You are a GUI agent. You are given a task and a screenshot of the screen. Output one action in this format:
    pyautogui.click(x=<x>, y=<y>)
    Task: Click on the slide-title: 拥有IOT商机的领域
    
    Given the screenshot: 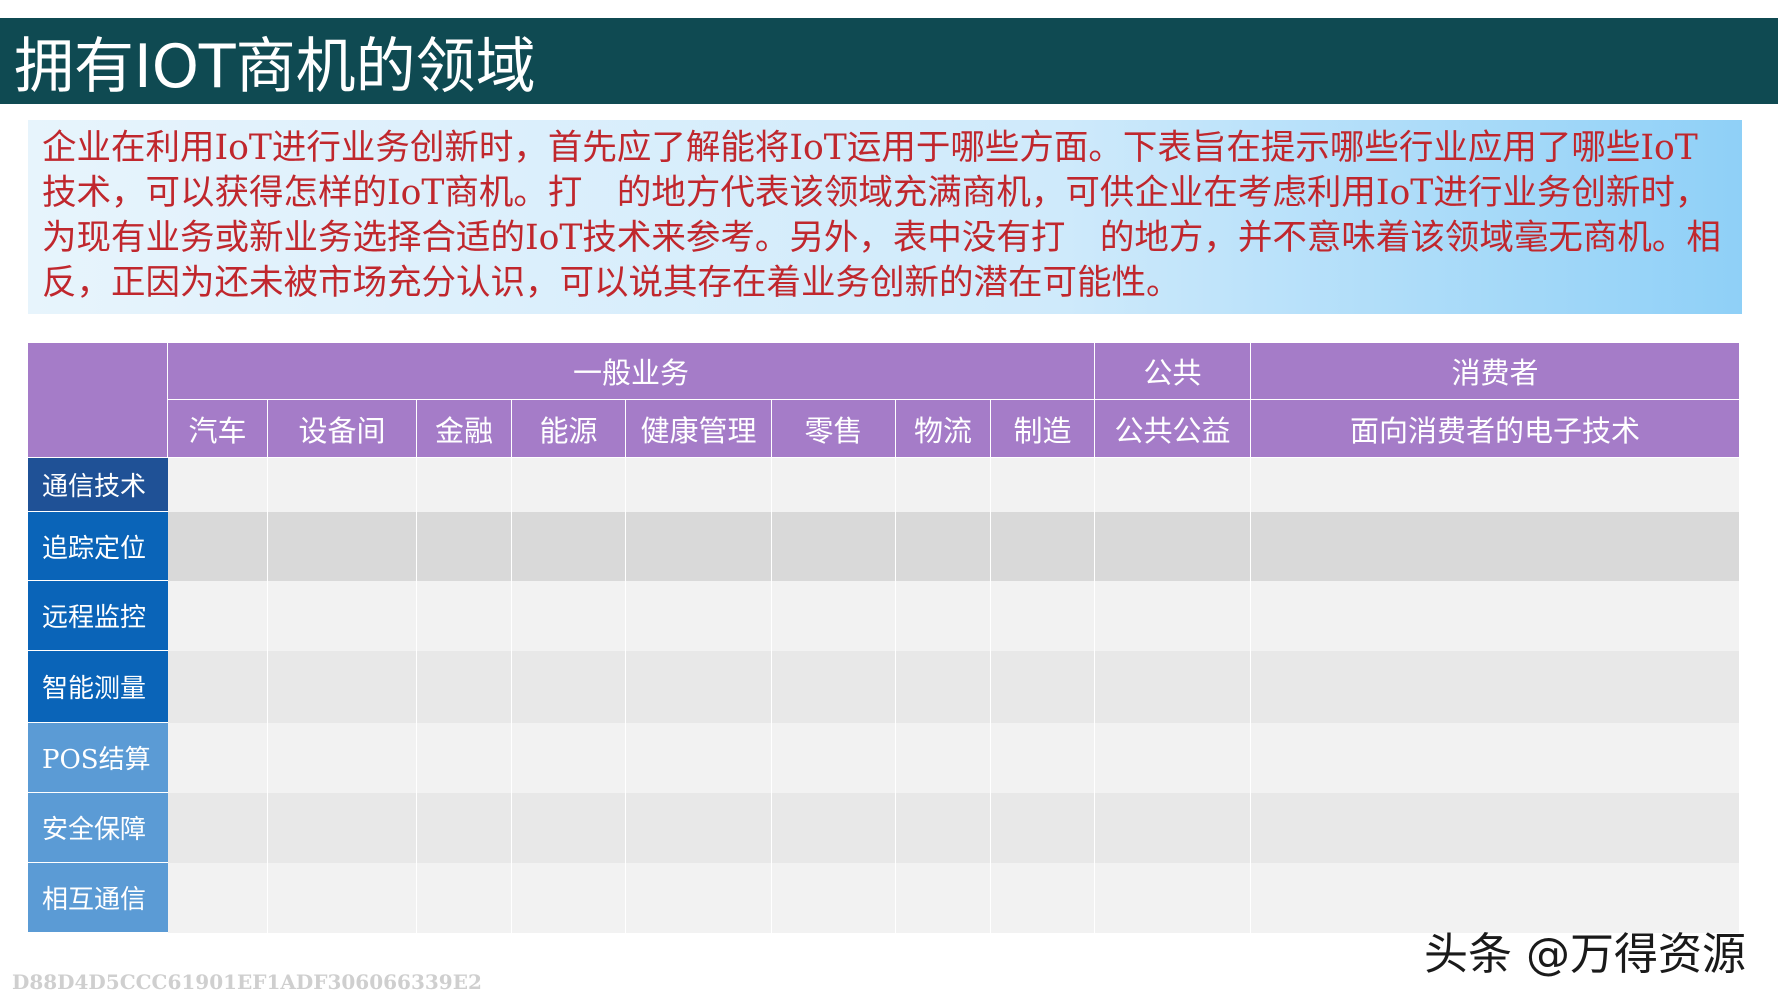 What is the action you would take?
    pyautogui.click(x=889, y=61)
    